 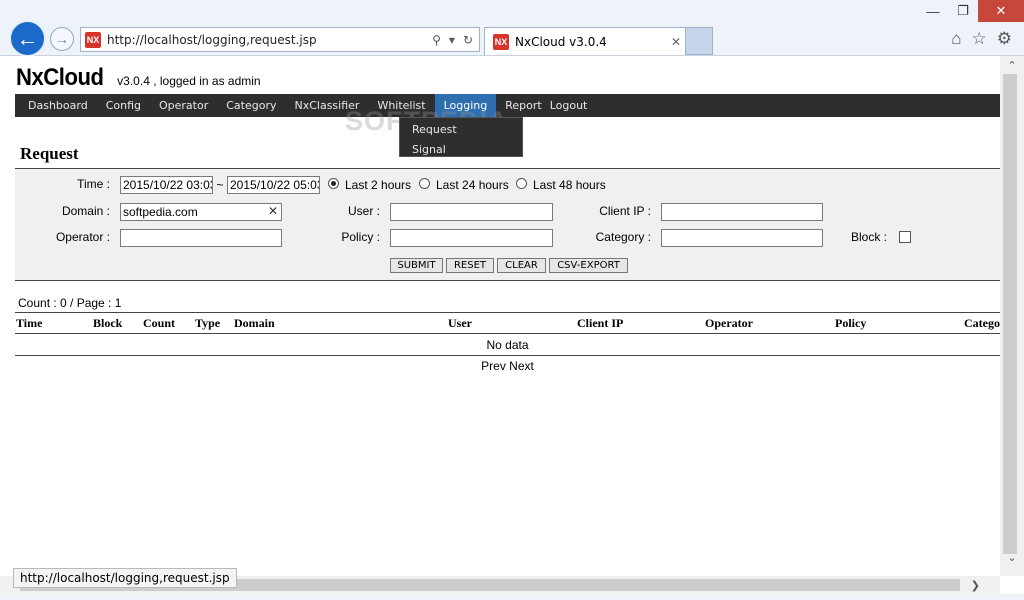 I want to click on col-category: Catego, so click(x=982, y=323).